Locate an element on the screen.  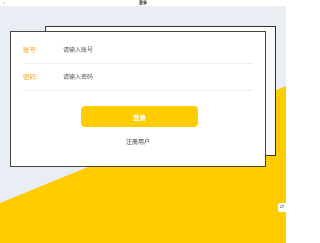
password-label: 密码: is located at coordinates (31, 77).